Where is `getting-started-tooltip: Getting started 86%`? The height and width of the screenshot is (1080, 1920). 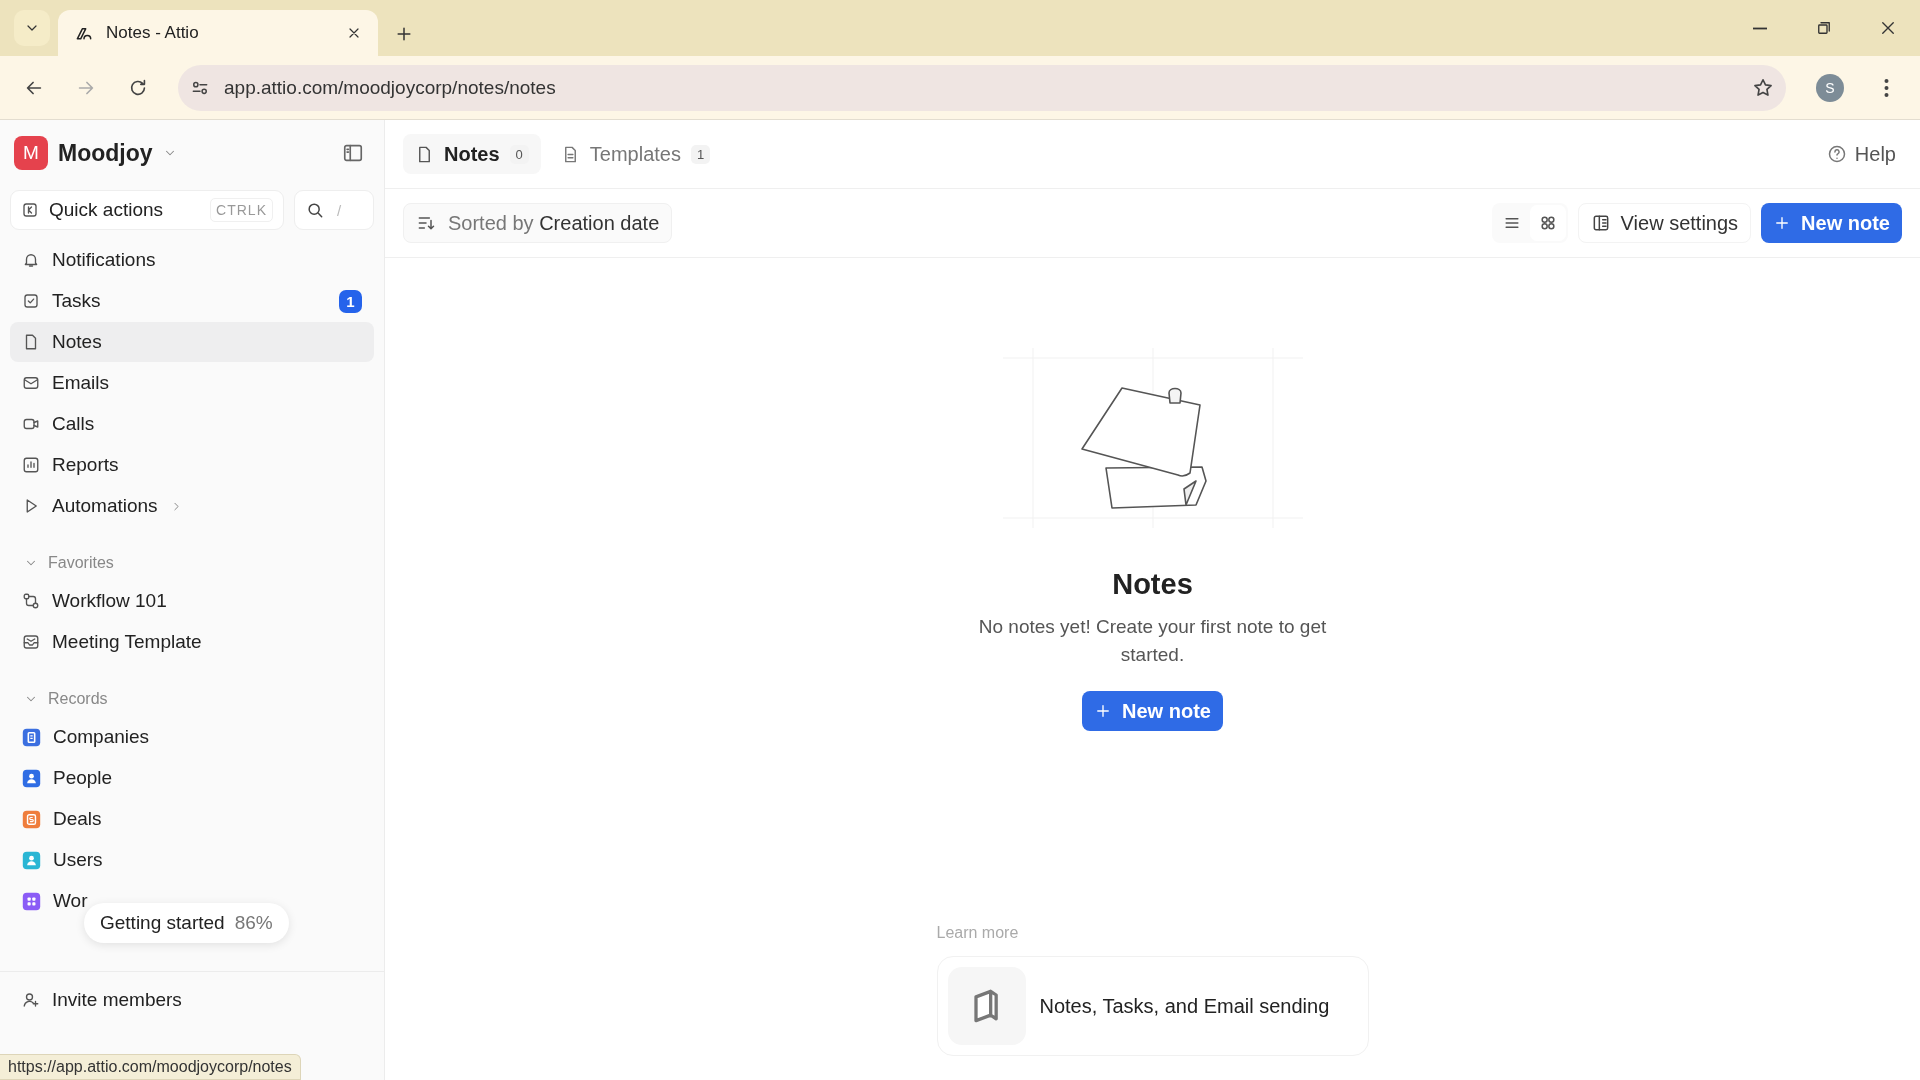 getting-started-tooltip: Getting started 86% is located at coordinates (186, 923).